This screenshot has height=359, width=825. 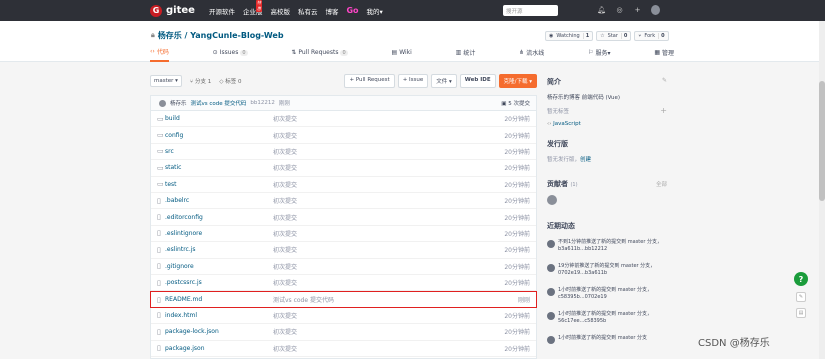 I want to click on tab-manage: ▦ 管理, so click(x=664, y=54).